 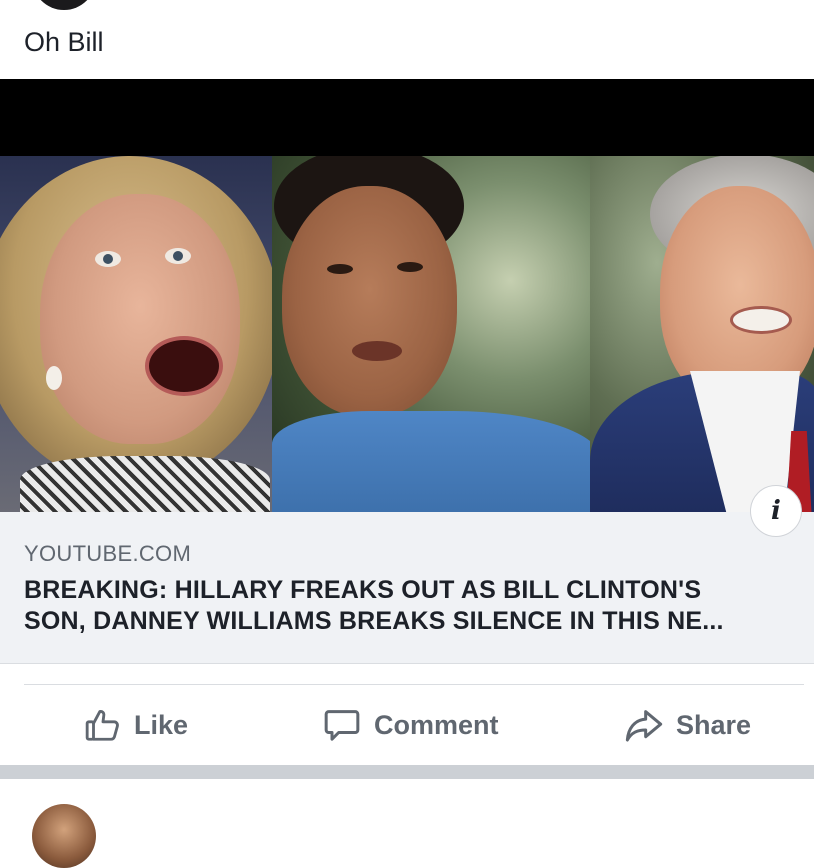 What do you see at coordinates (644, 726) in the screenshot?
I see `share-arrow-icon` at bounding box center [644, 726].